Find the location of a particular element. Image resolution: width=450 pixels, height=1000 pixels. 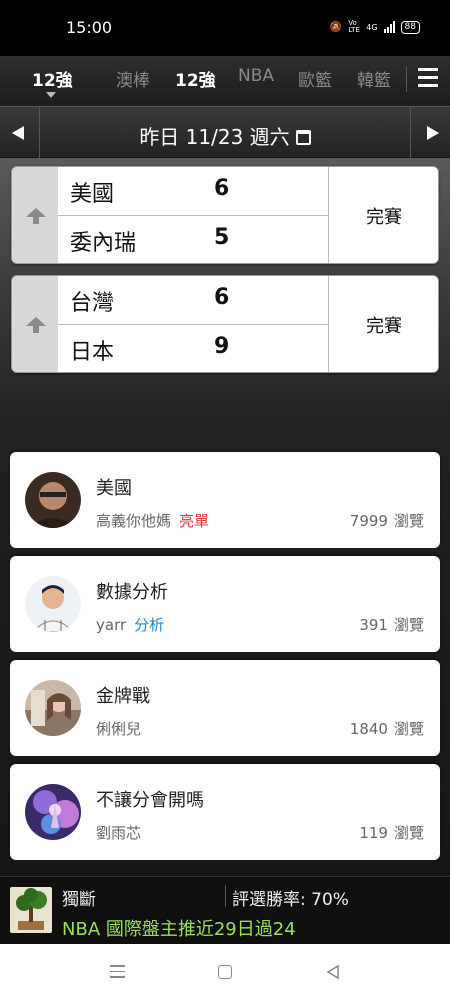

tab-premier12: 12強 is located at coordinates (195, 78).